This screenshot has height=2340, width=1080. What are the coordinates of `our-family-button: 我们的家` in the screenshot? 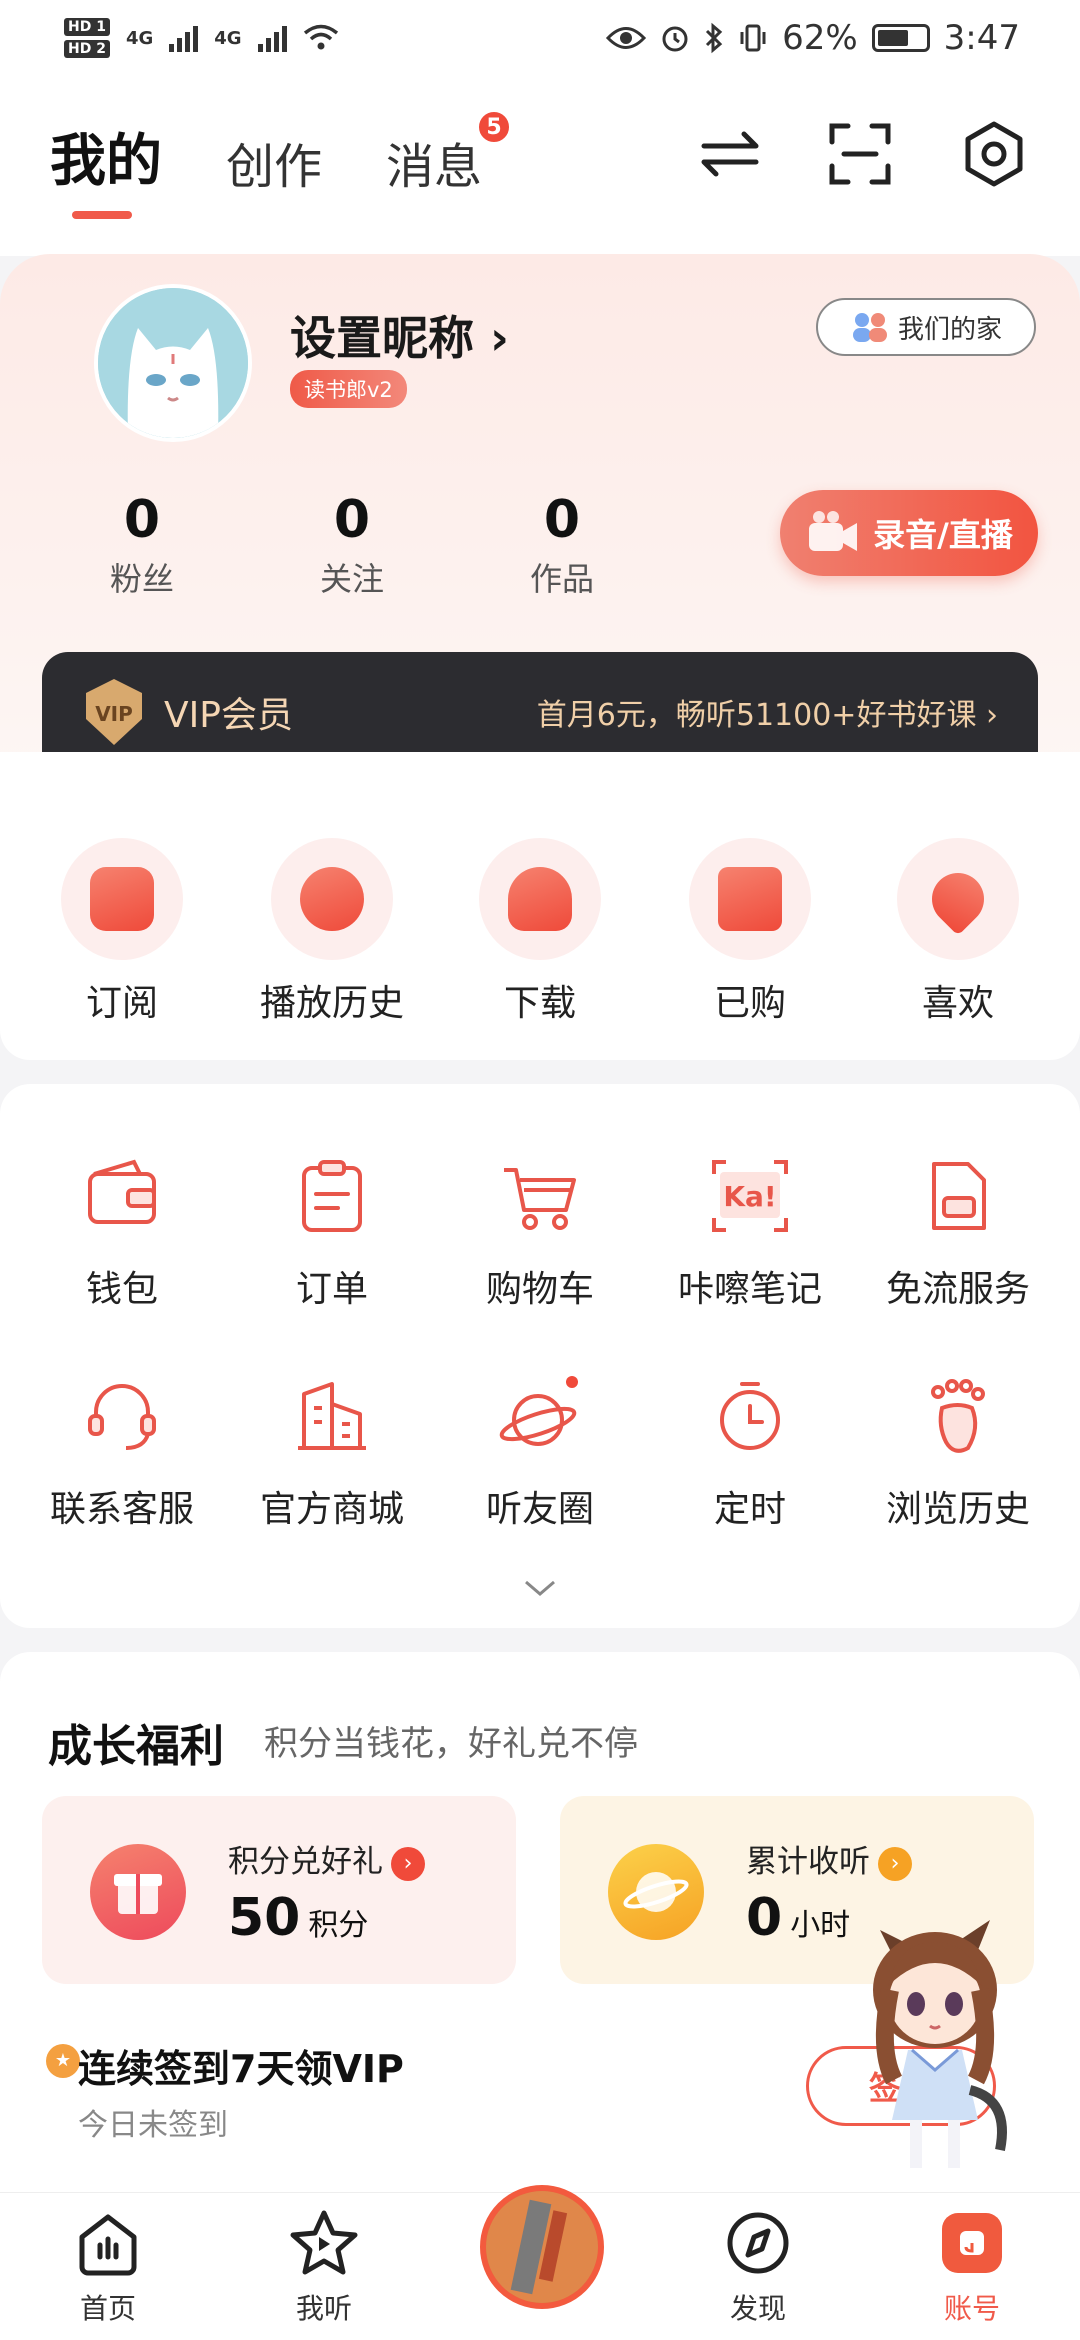 It's located at (926, 327).